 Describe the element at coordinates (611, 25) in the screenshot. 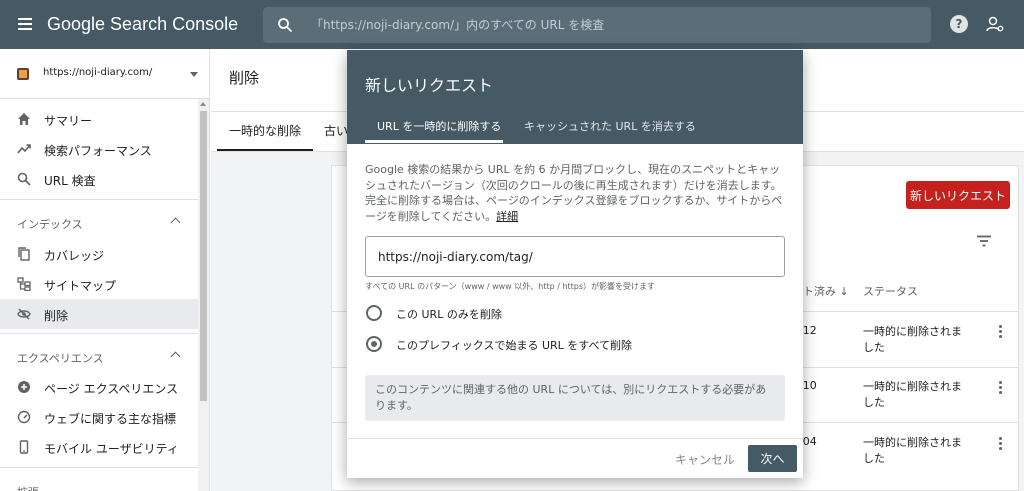

I see `search-input` at that location.